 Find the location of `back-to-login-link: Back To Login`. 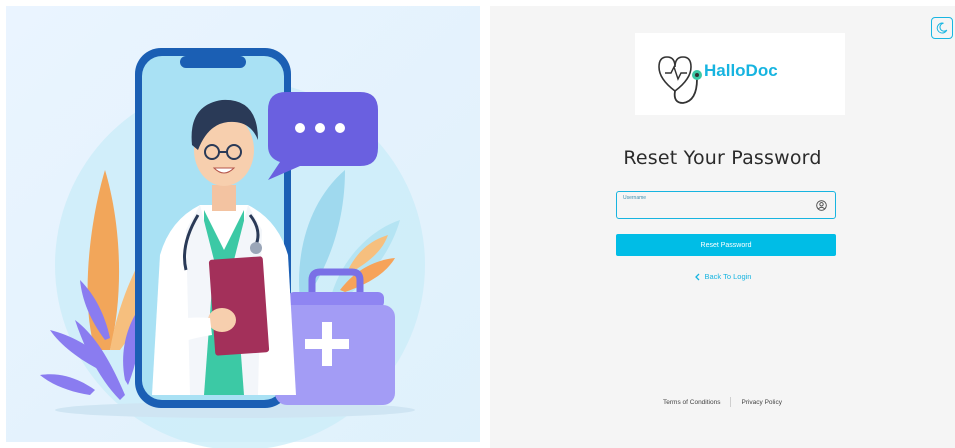

back-to-login-link: Back To Login is located at coordinates (722, 276).